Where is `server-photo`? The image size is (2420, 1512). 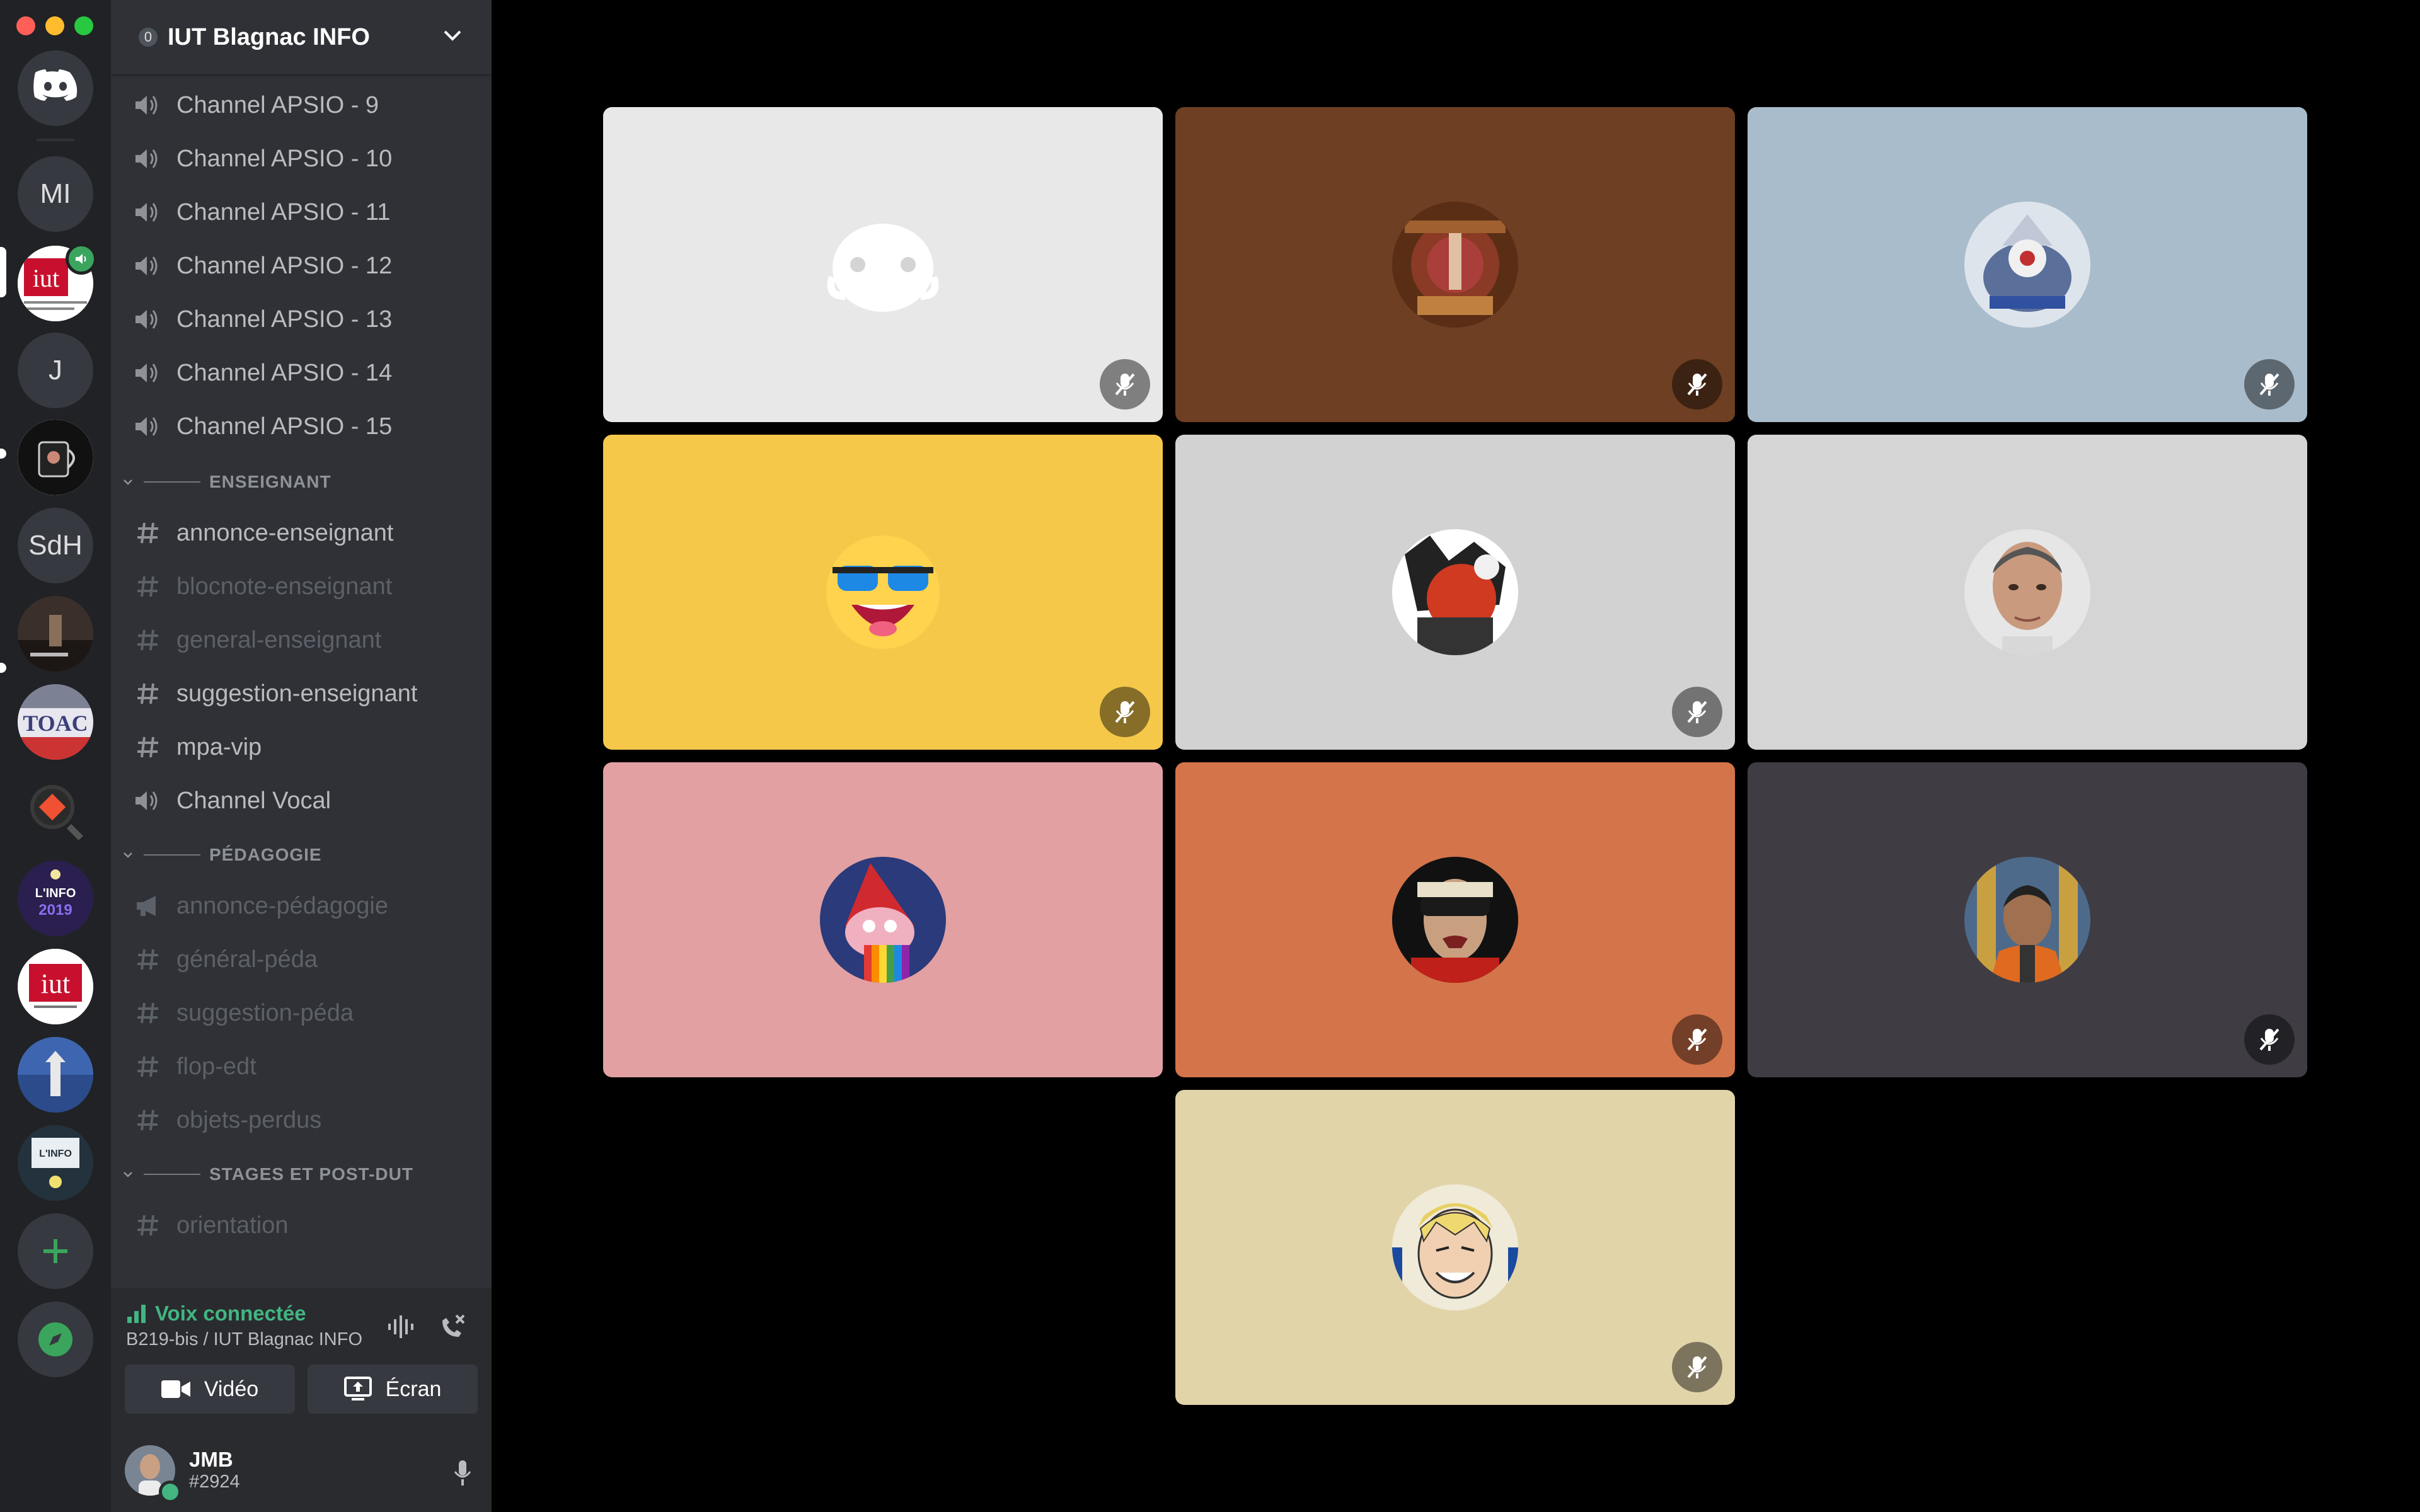 server-photo is located at coordinates (55, 1075).